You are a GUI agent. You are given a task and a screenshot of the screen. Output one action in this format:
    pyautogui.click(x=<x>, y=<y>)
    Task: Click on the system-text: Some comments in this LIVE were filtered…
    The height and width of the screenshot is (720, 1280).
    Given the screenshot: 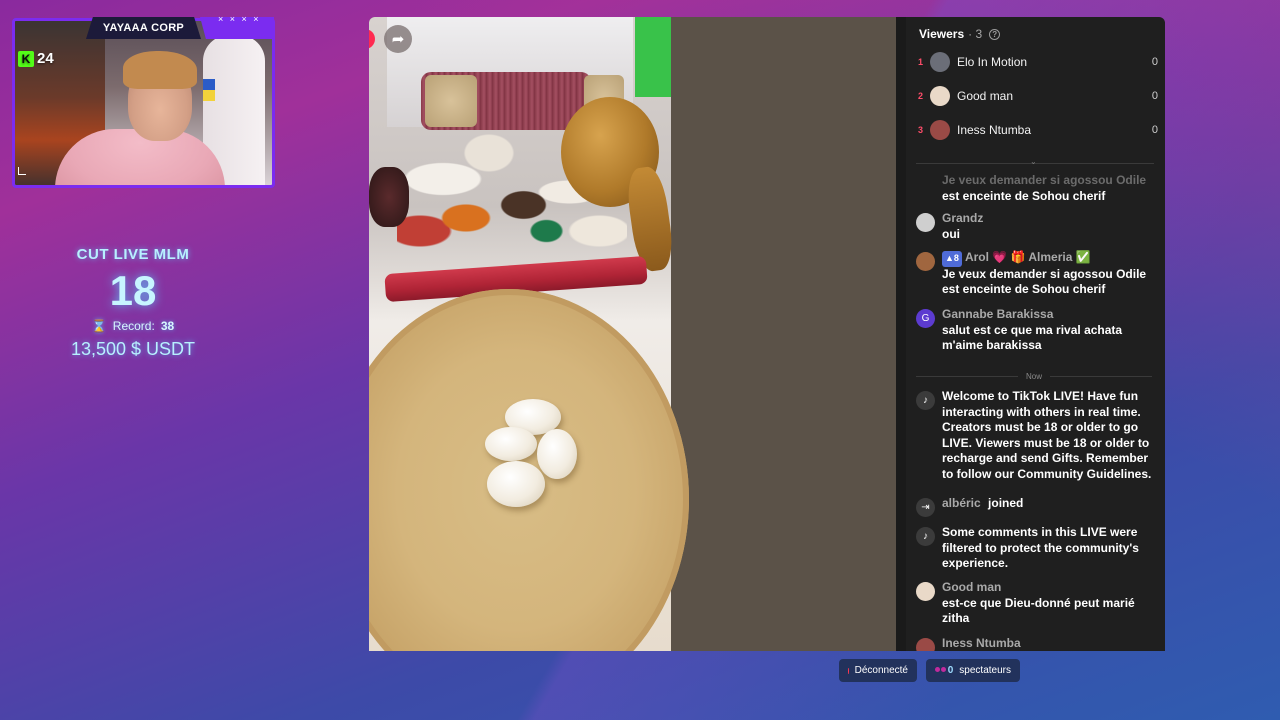 What is the action you would take?
    pyautogui.click(x=1040, y=547)
    